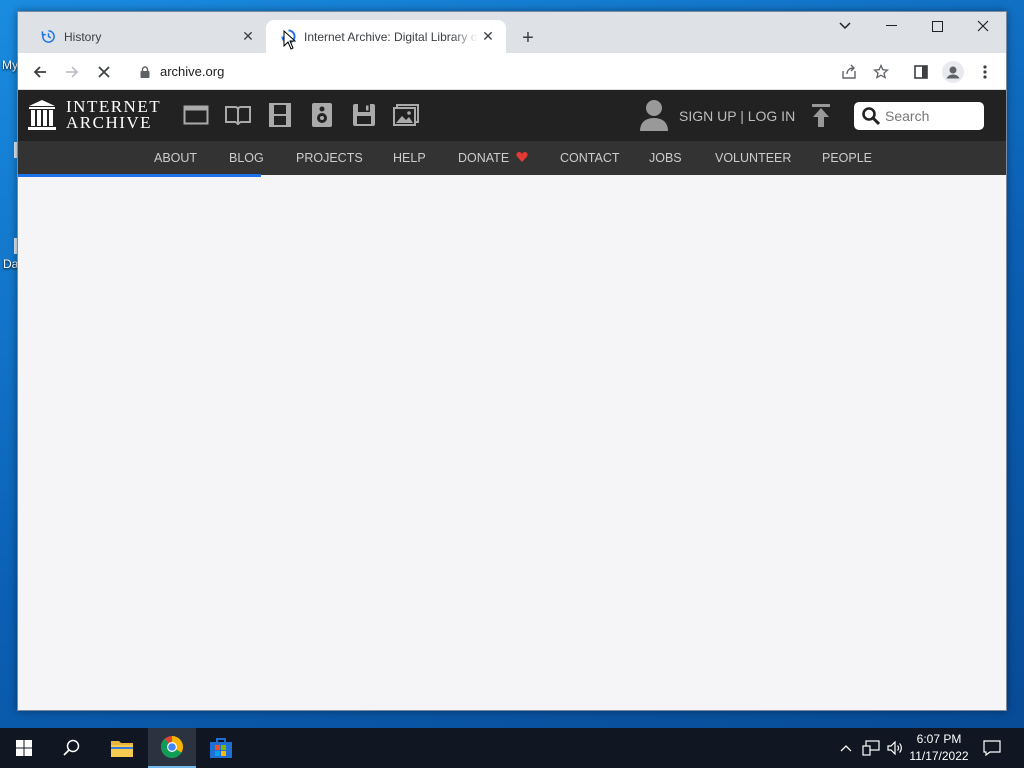 The image size is (1024, 768). What do you see at coordinates (139, 175) in the screenshot?
I see `page-load-progress-bar` at bounding box center [139, 175].